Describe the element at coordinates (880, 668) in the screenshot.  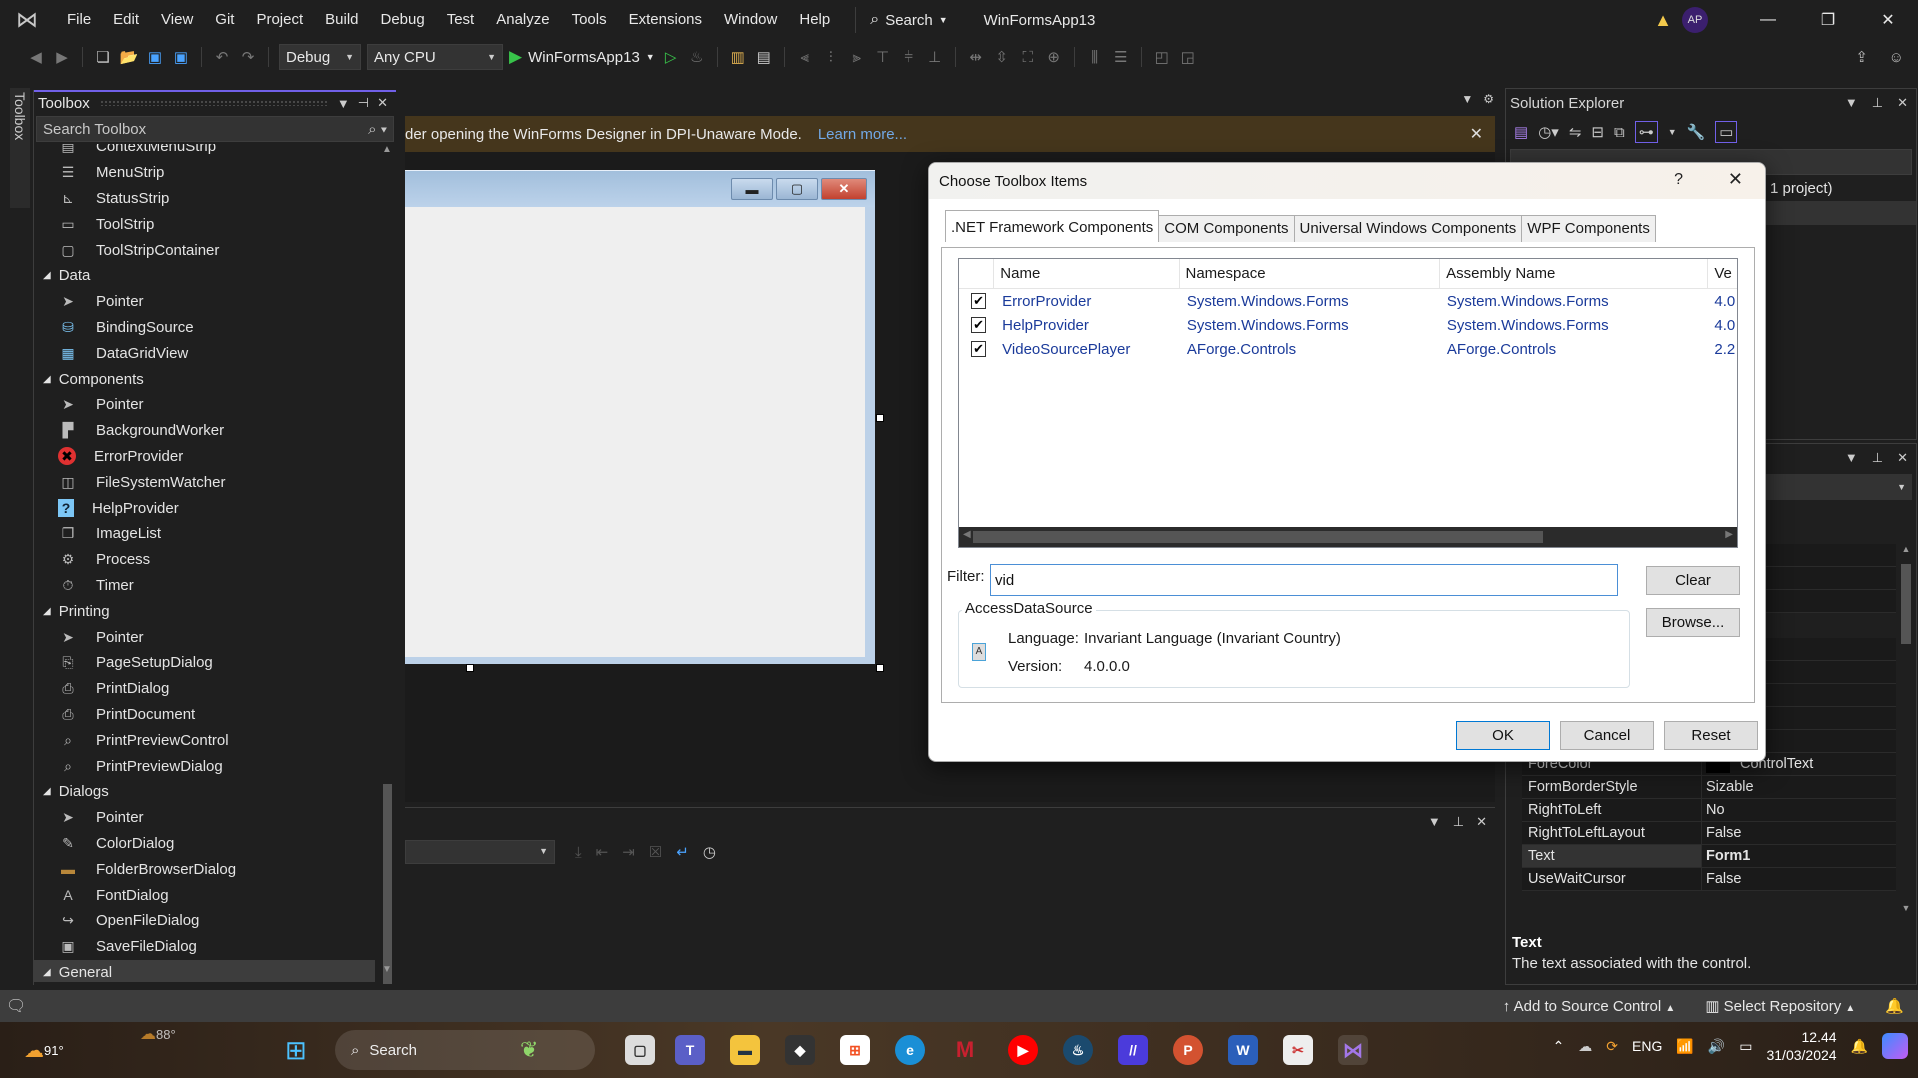
I see `resize-handle-corner` at that location.